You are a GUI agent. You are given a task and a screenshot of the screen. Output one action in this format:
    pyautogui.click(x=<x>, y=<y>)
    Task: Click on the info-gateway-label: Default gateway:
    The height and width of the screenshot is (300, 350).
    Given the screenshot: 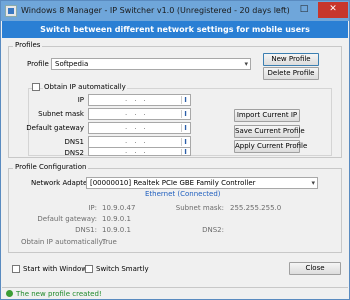 What is the action you would take?
    pyautogui.click(x=67, y=219)
    